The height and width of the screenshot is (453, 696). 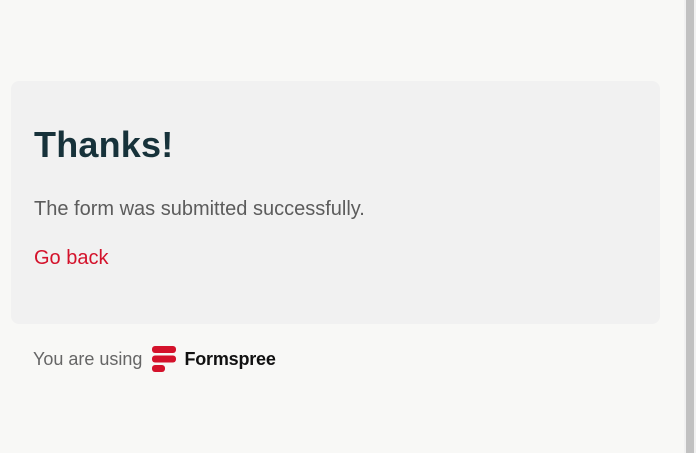 I want to click on scrollbar-thumb, so click(x=690, y=226).